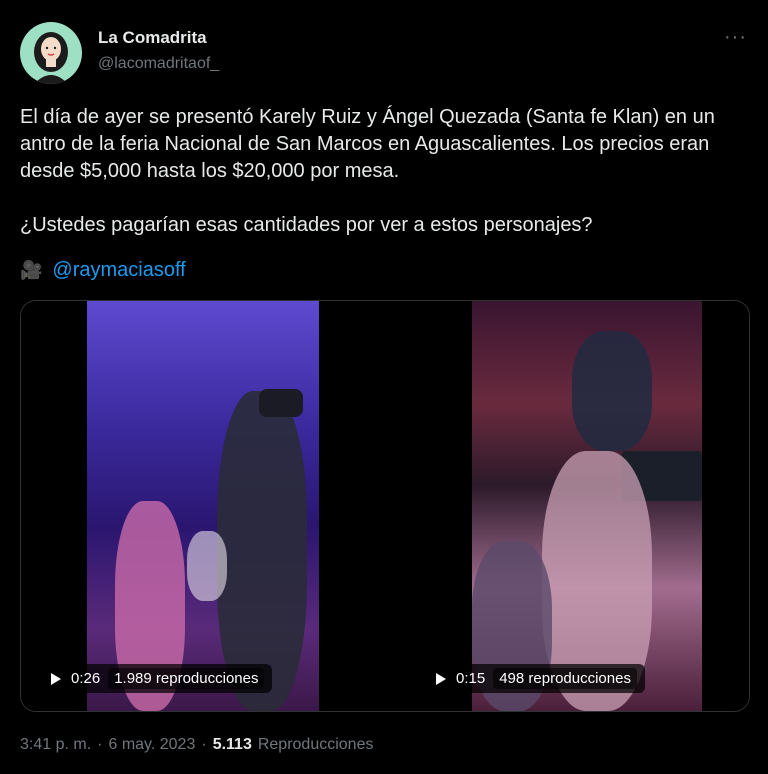 The image size is (768, 774). Describe the element at coordinates (55, 745) in the screenshot. I see `tweet-time: 3:41 p. m.` at that location.